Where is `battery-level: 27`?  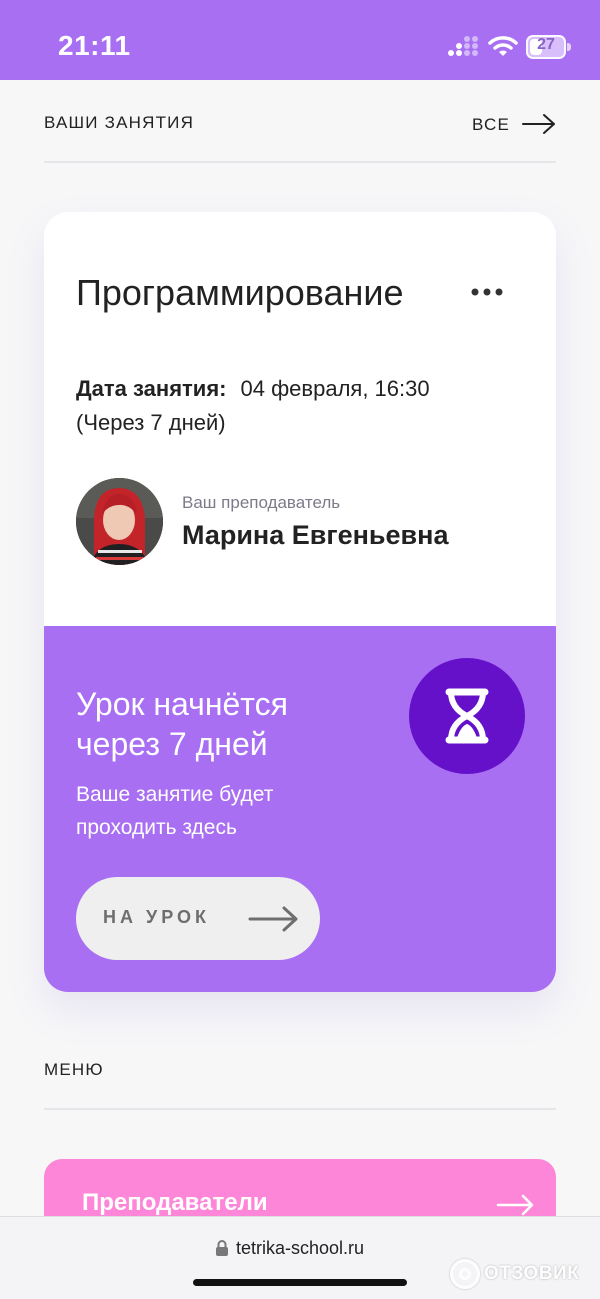 battery-level: 27 is located at coordinates (546, 44).